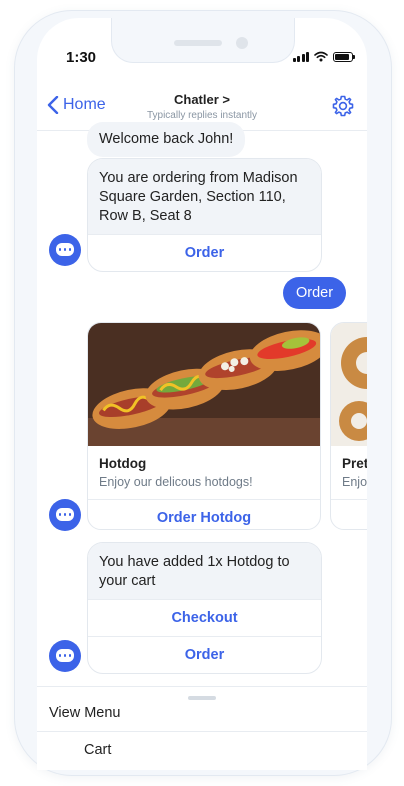 The image size is (404, 786). I want to click on user-message: Order, so click(315, 293).